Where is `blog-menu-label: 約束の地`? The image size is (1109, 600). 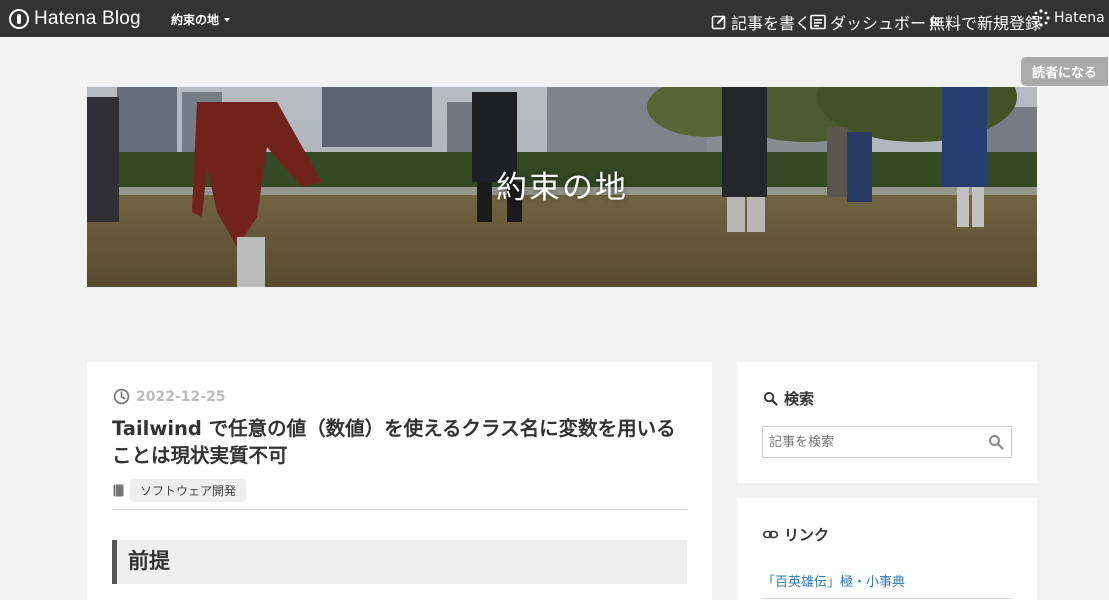 blog-menu-label: 約束の地 is located at coordinates (195, 20).